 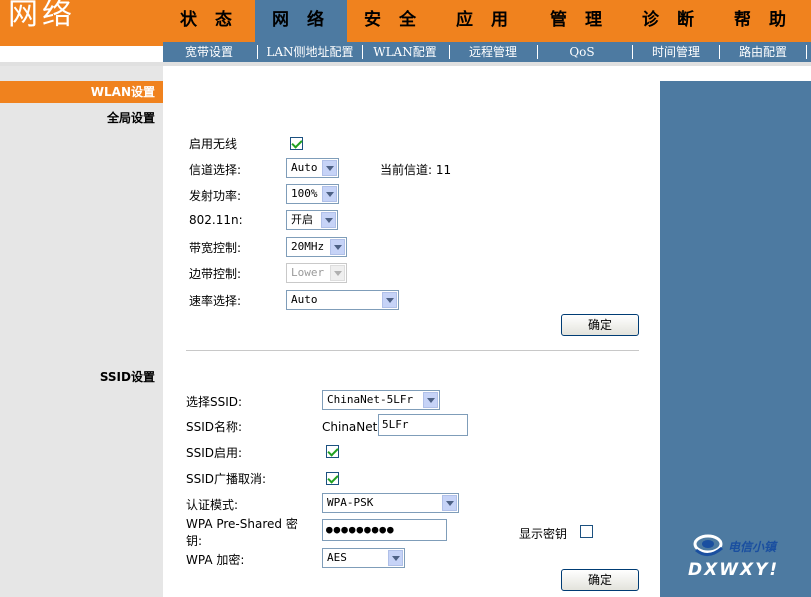 I want to click on ssid-broadcast-label: SSID广播取消:, so click(x=226, y=479).